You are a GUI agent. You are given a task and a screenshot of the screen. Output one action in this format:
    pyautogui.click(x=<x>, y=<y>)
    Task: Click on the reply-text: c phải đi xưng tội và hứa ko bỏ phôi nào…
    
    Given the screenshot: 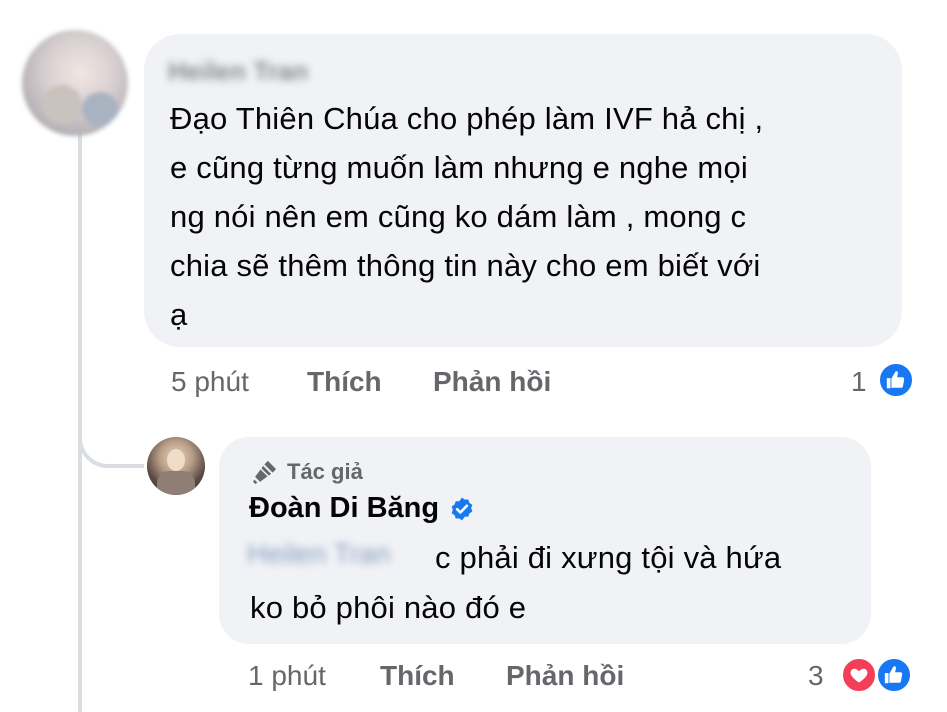 What is the action you would take?
    pyautogui.click(x=515, y=583)
    